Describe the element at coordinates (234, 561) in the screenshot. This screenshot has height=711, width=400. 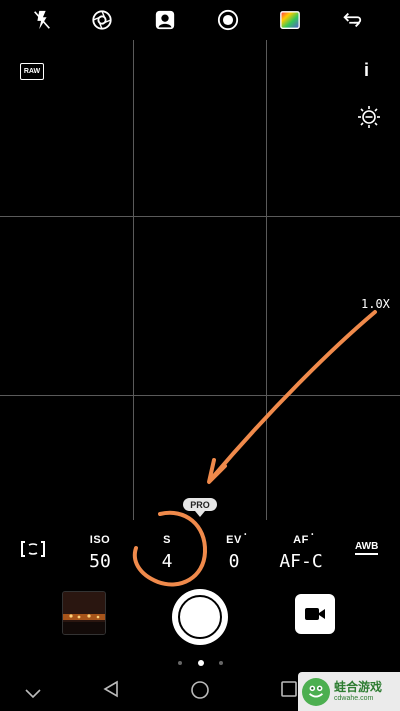
I see `ev-value: 0` at that location.